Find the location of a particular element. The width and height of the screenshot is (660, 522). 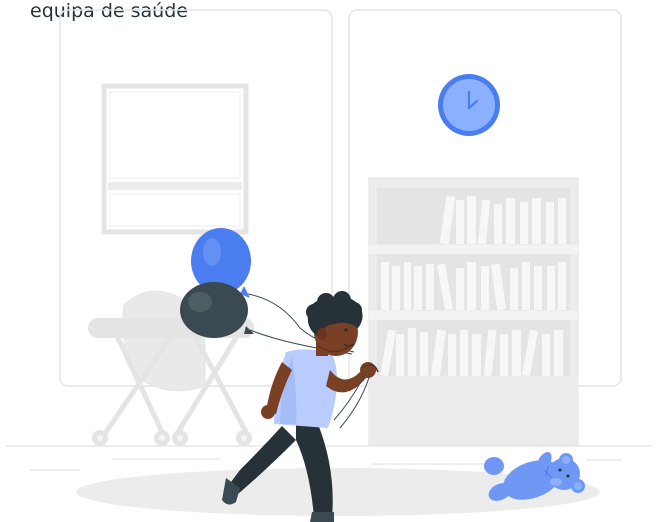

wall-clock-icon is located at coordinates (469, 105).